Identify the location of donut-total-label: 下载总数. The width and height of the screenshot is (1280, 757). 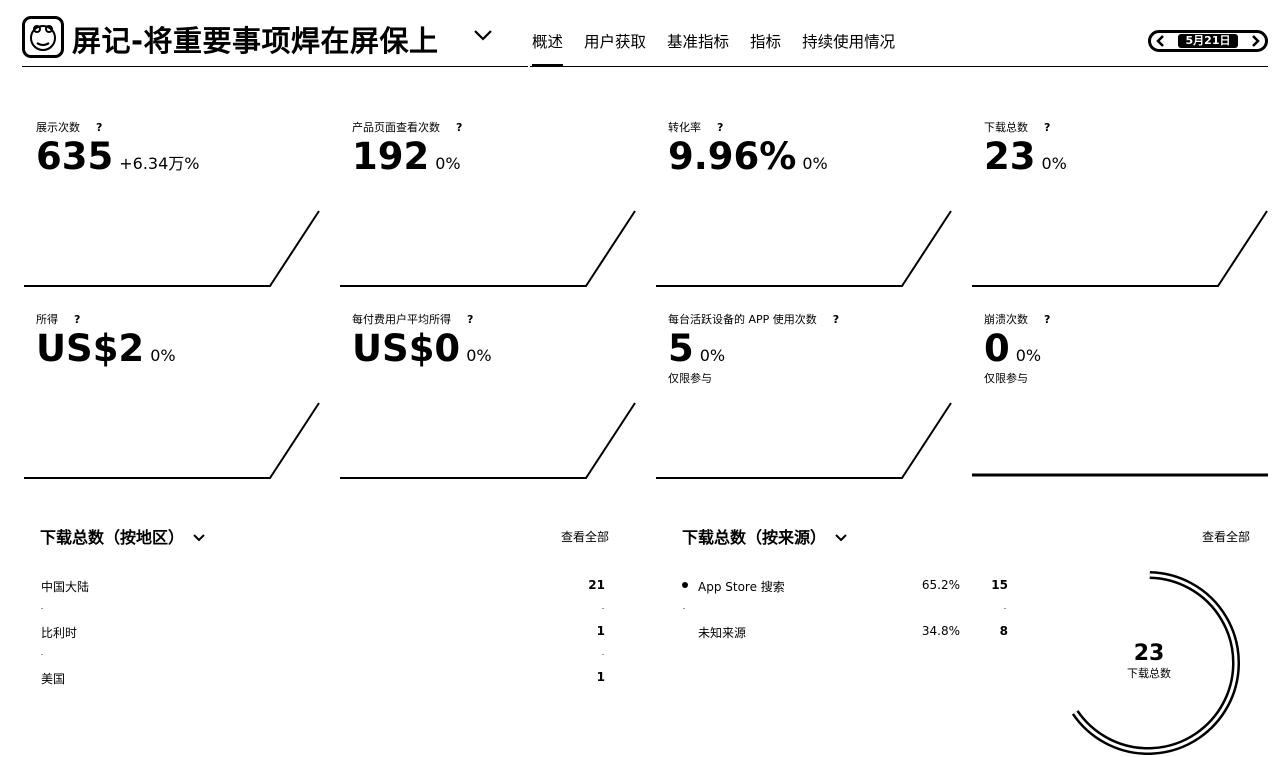
(1149, 673).